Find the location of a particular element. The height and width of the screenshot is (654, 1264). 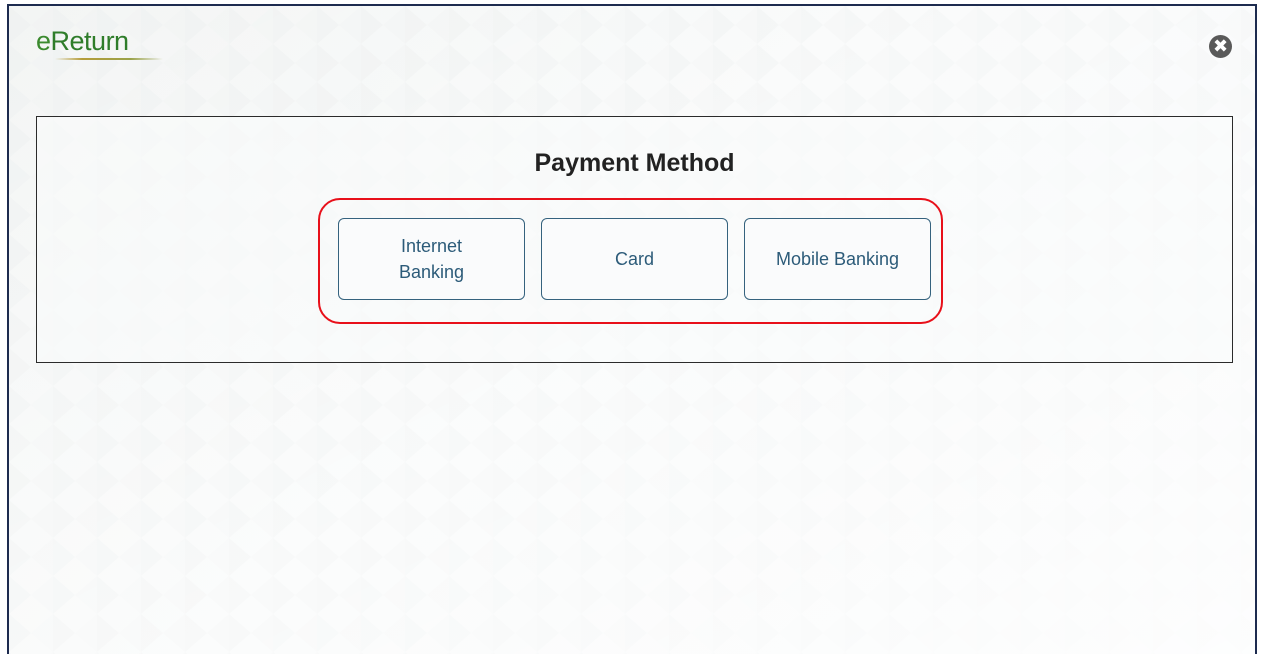

ereturn-logo: eReturn is located at coordinates (82, 41).